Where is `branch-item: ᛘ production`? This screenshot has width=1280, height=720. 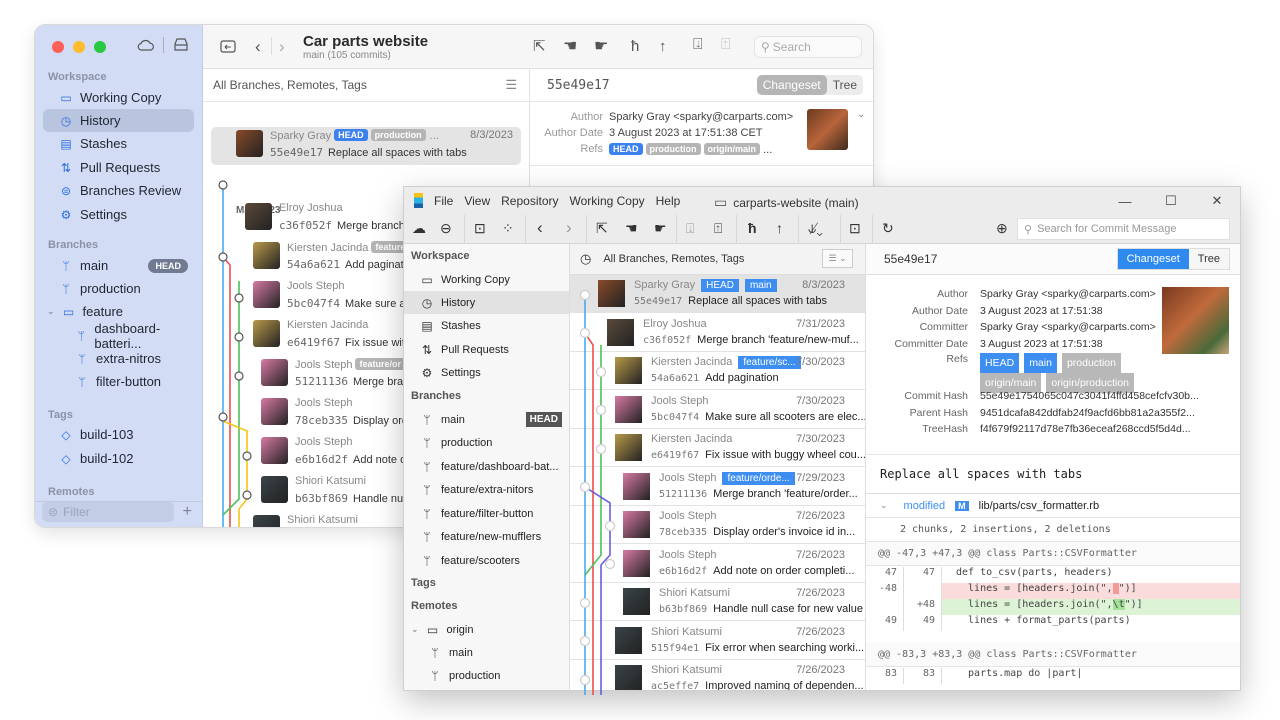
branch-item: ᛘ production is located at coordinates (486, 443).